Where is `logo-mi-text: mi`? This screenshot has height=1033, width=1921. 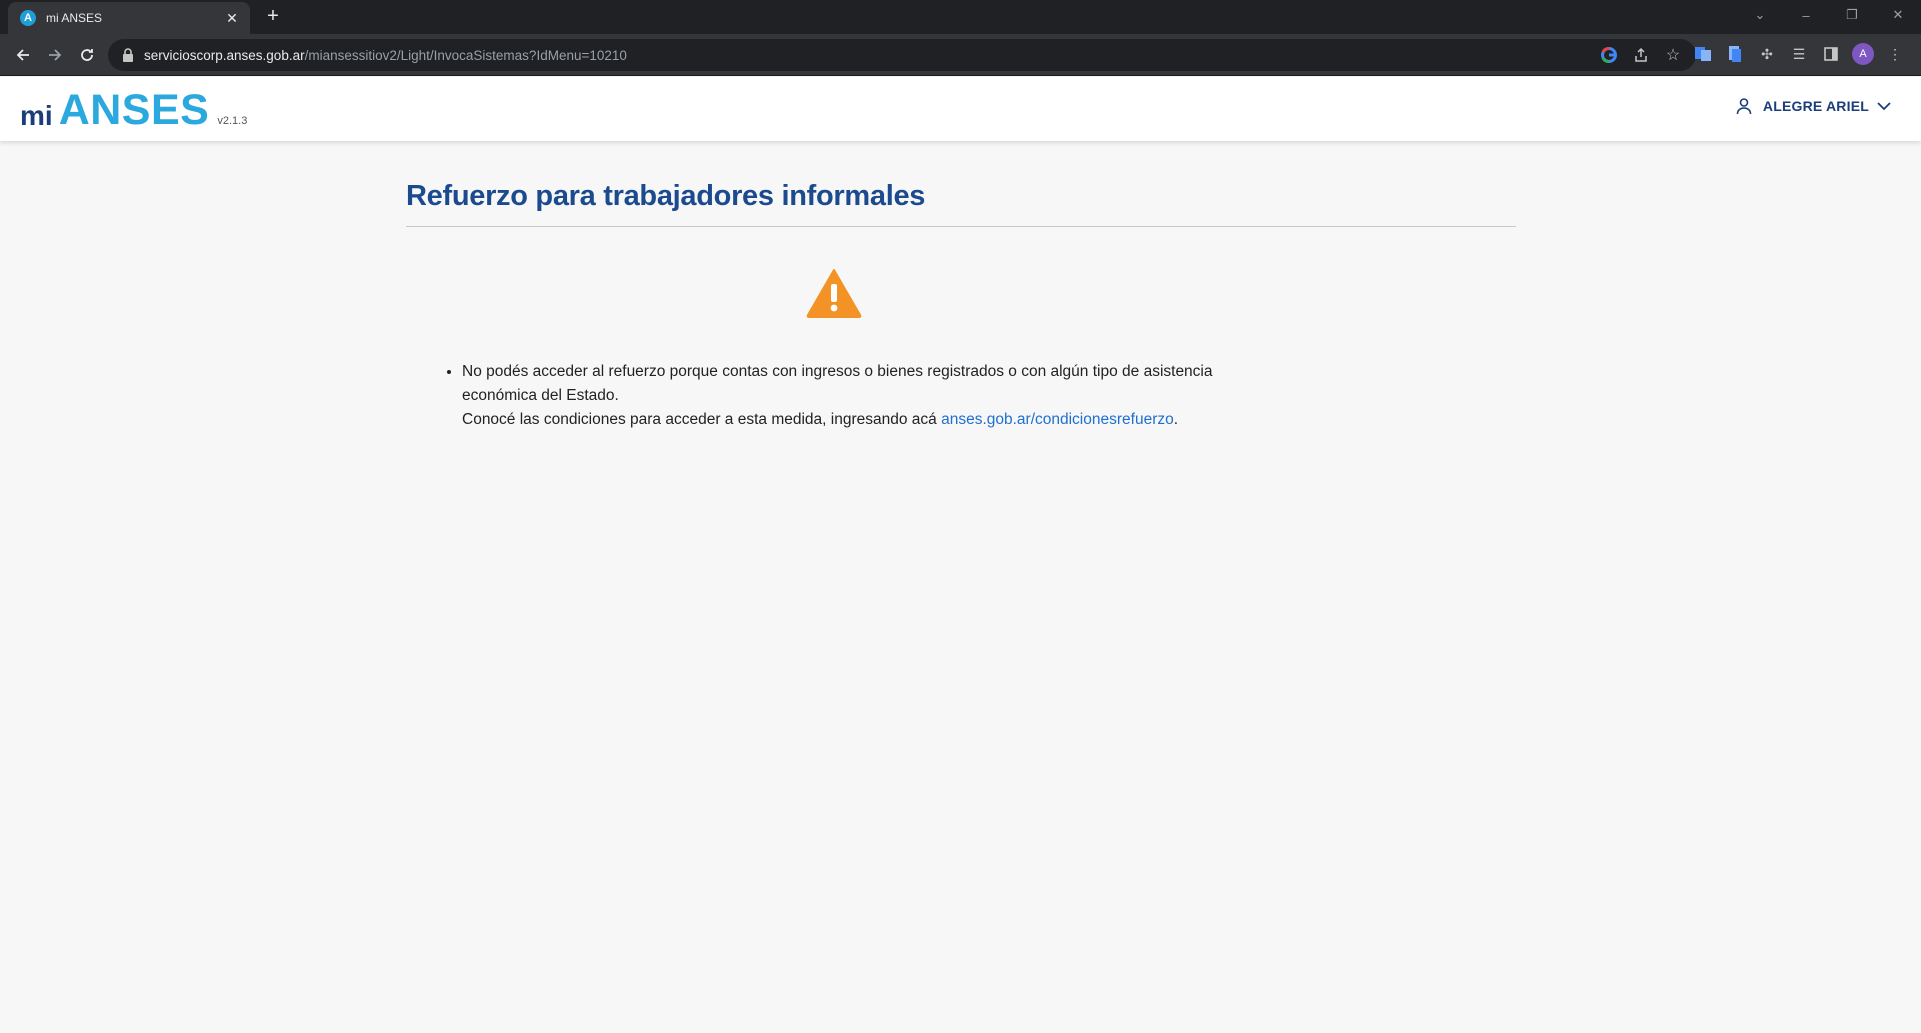
logo-mi-text: mi is located at coordinates (36, 115).